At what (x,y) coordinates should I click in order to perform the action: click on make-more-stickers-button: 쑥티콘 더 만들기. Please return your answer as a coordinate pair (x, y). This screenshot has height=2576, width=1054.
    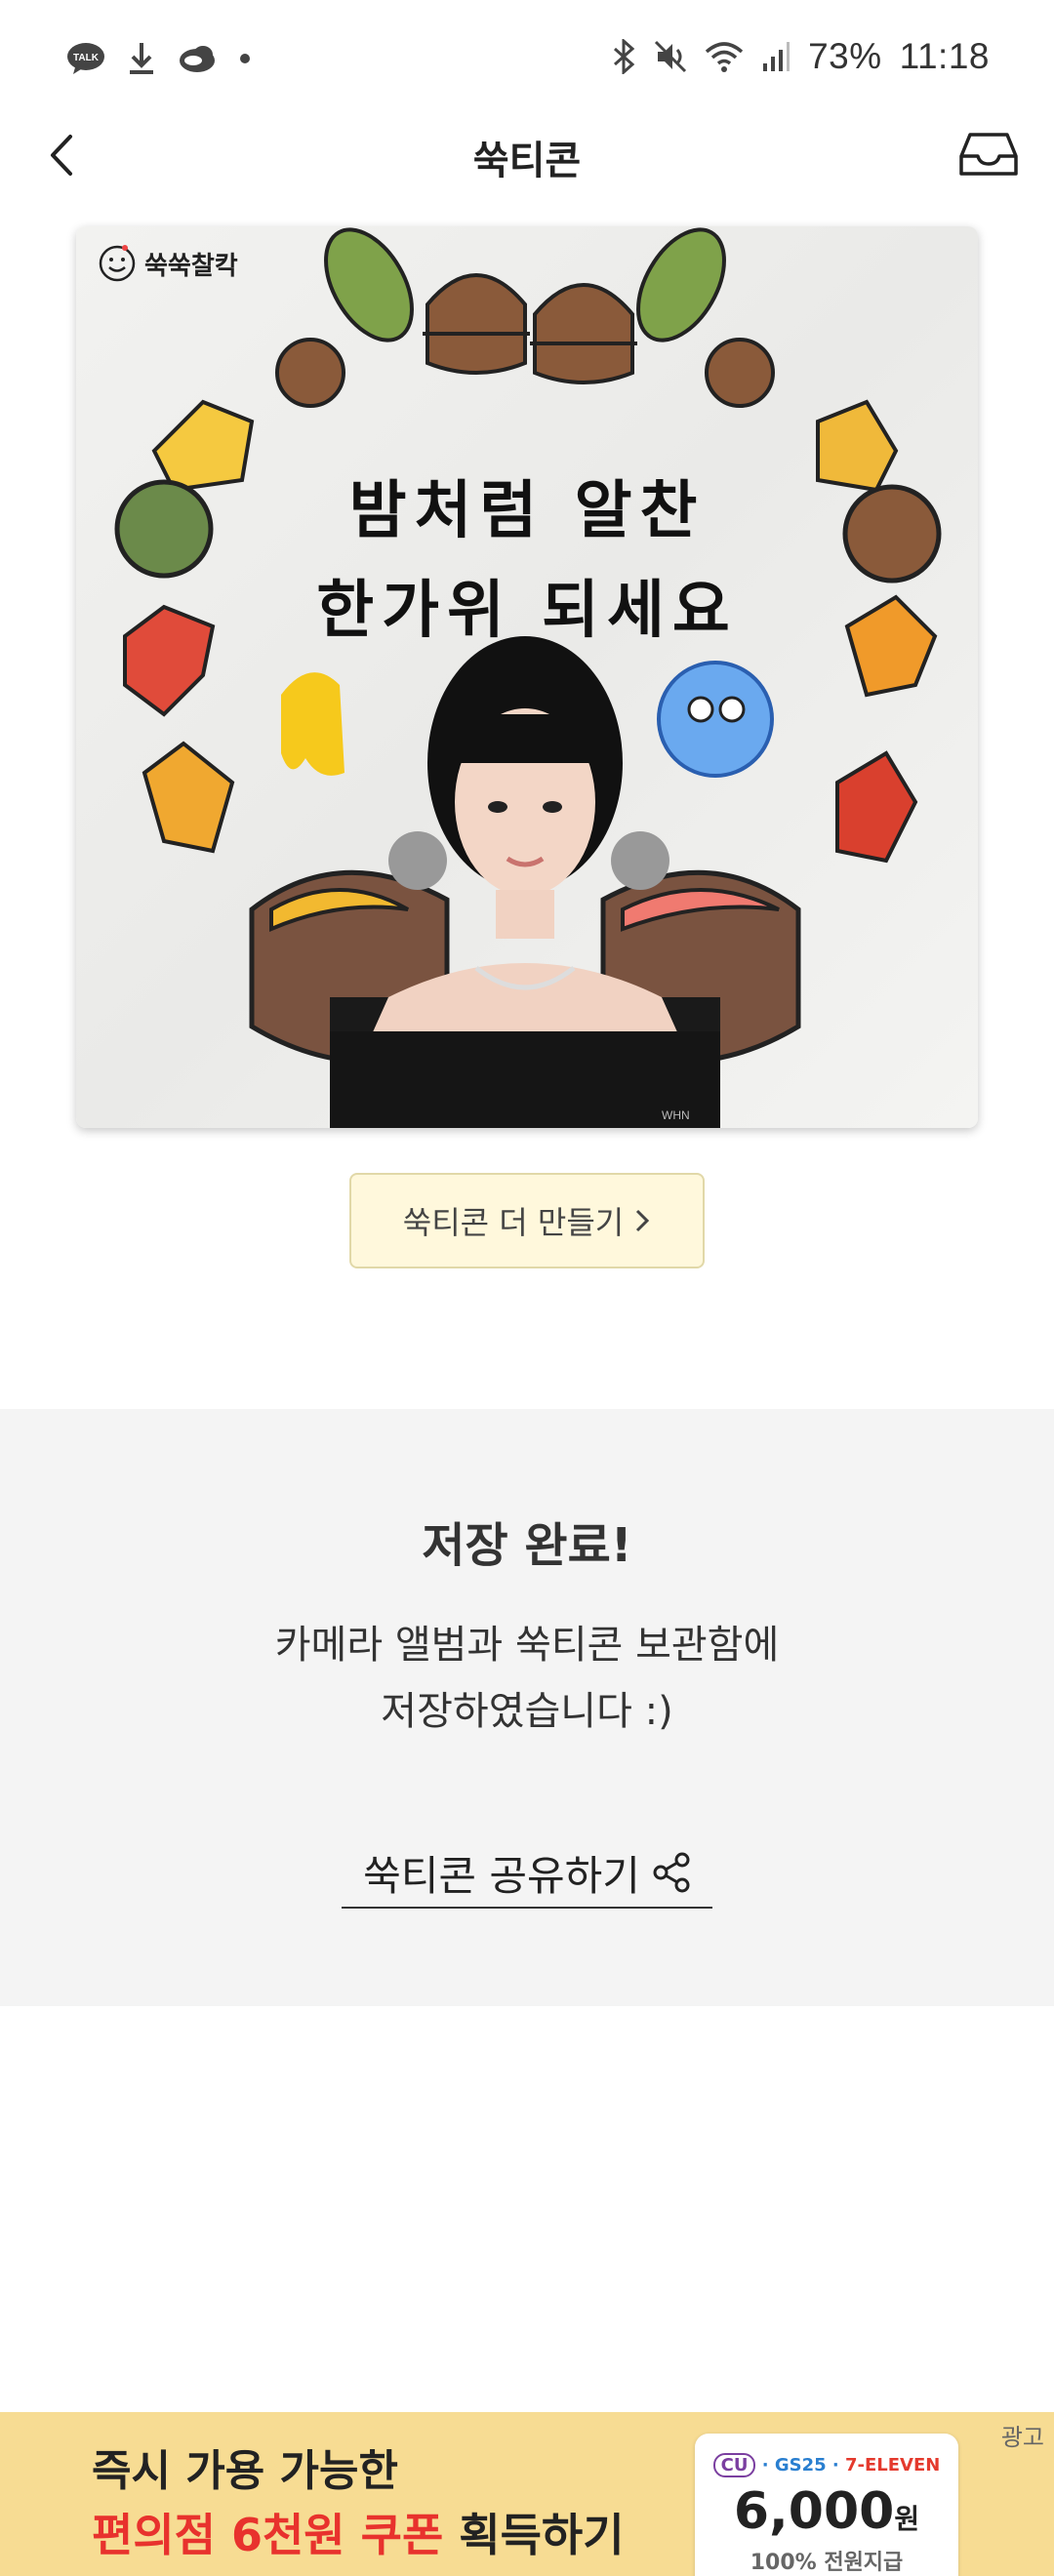
    Looking at the image, I should click on (527, 1220).